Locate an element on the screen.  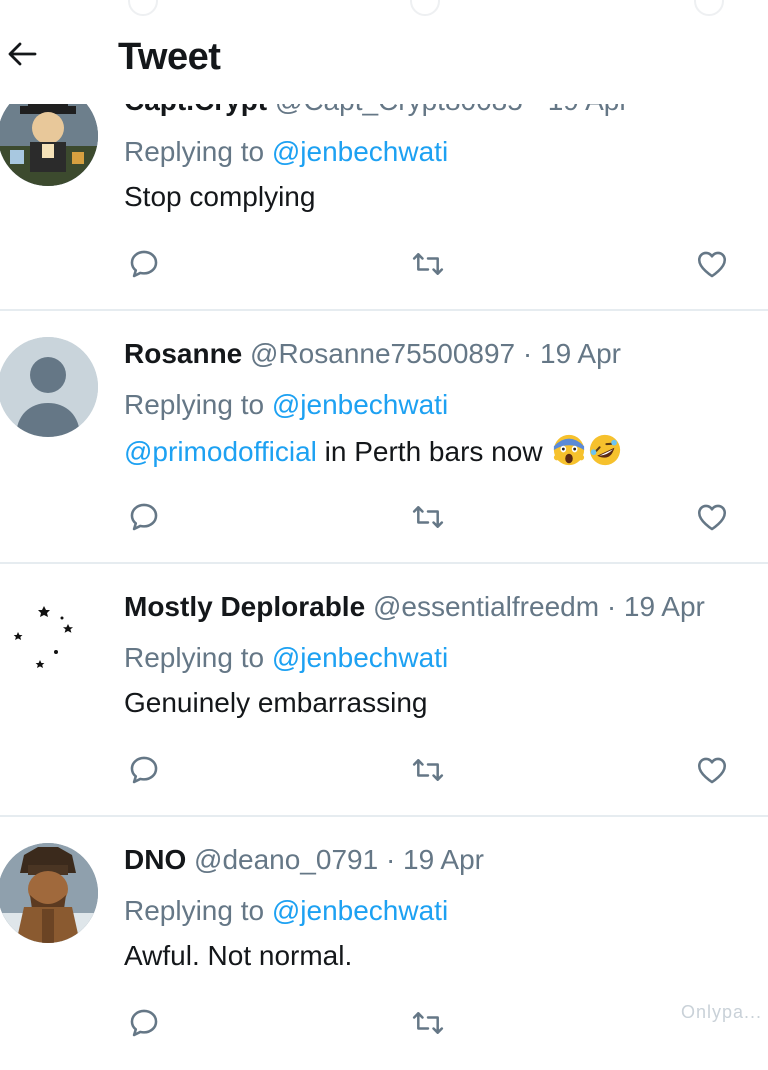
top-app-bar: Tweet is located at coordinates (384, 52).